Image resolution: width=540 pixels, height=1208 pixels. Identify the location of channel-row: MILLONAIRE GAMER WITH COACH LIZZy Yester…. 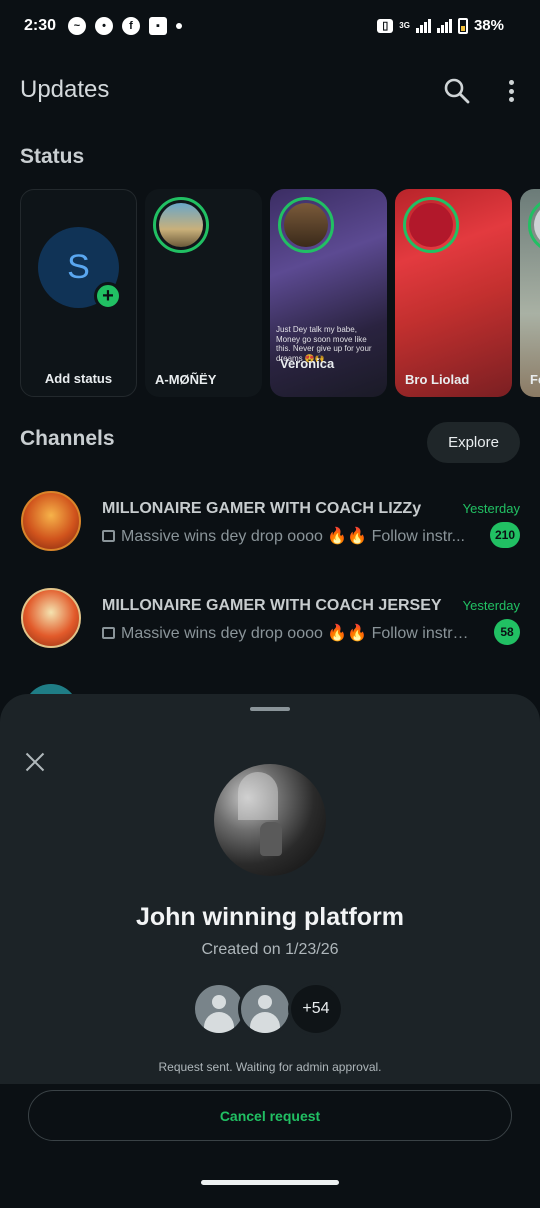
(270, 524).